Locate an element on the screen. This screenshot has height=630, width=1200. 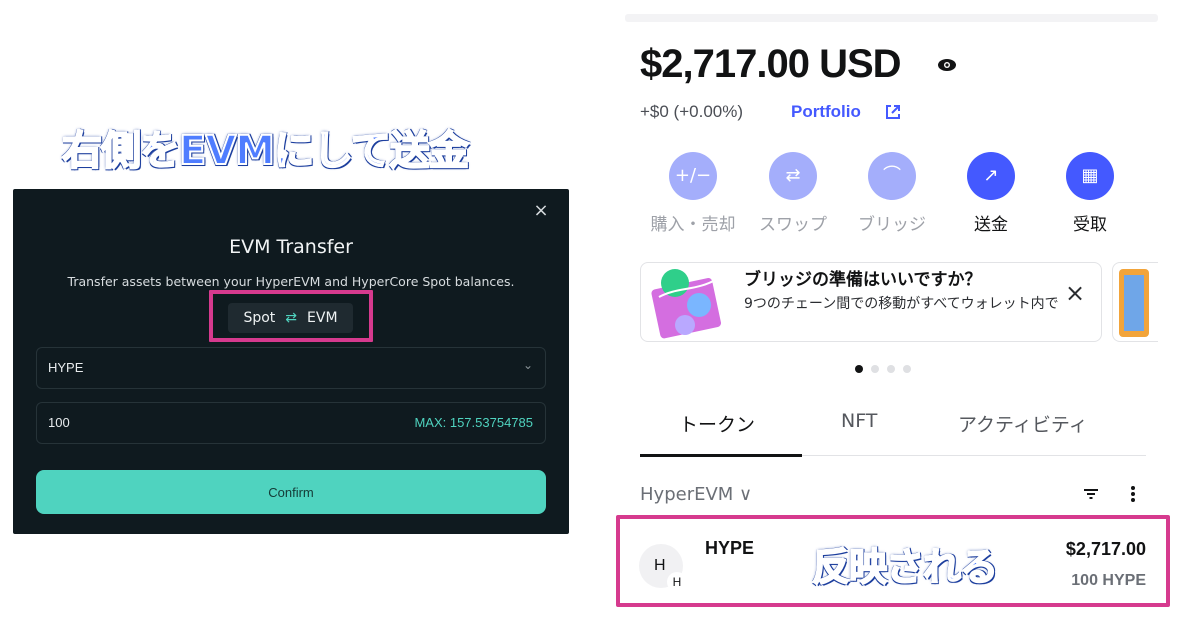
bridge-promo-banner: ブリッジの準備はいいですか？ 9つのチェーン間での移動がすべてウォレット内で × is located at coordinates (871, 302).